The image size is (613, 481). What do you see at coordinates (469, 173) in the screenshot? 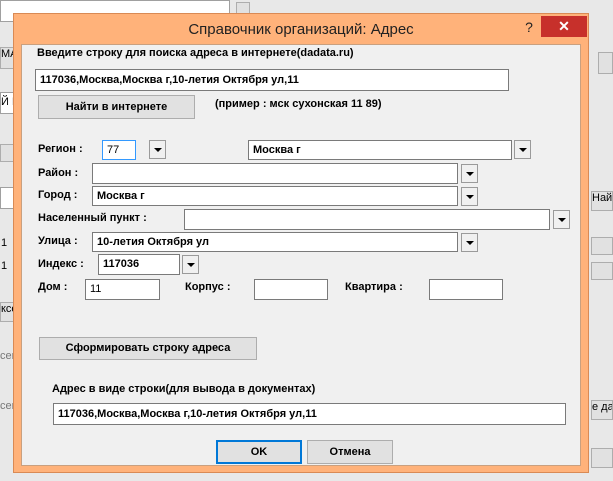
I see `district-dropdown-icon` at bounding box center [469, 173].